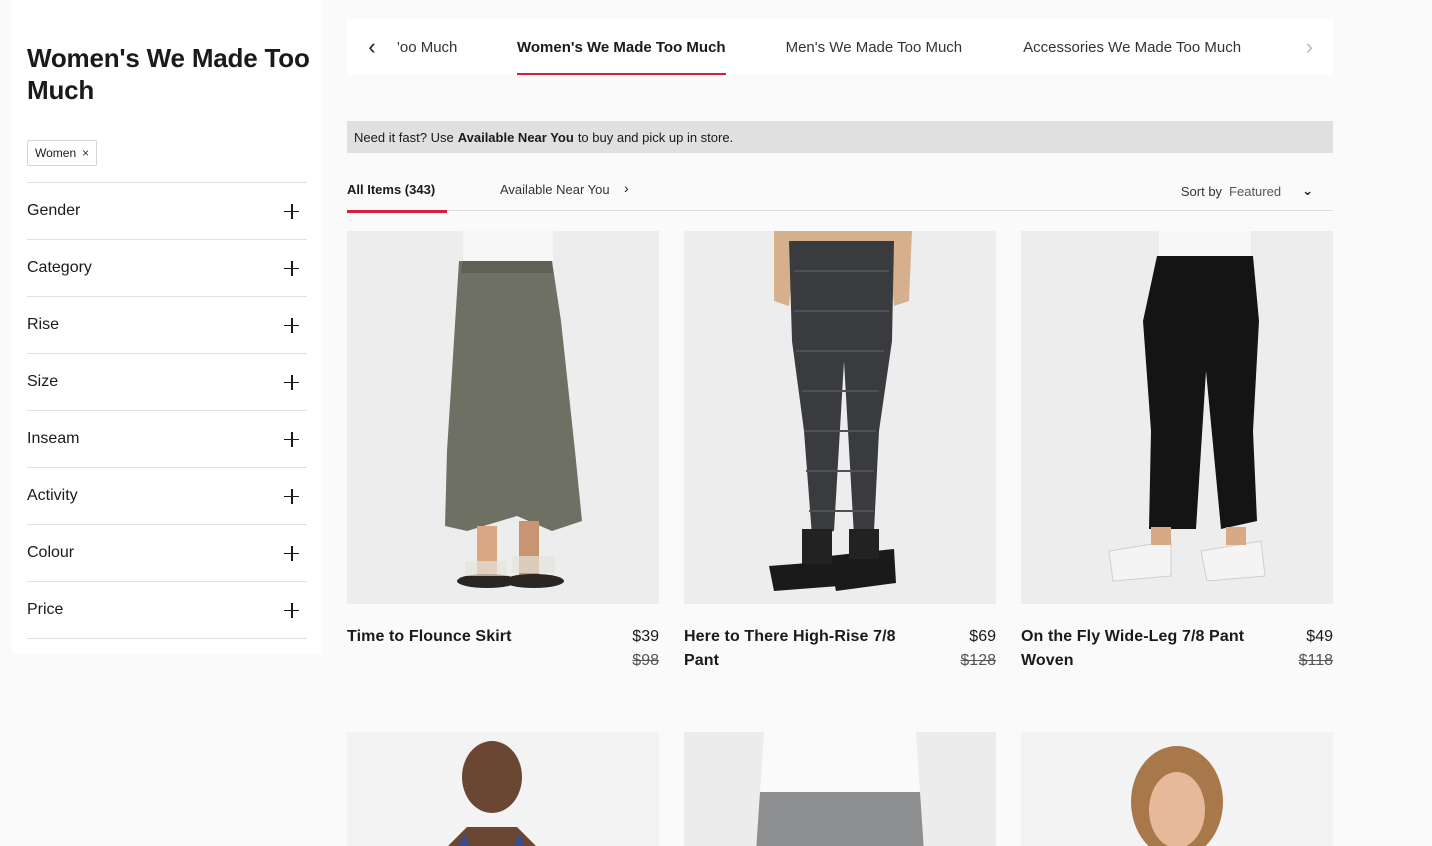  What do you see at coordinates (43, 381) in the screenshot?
I see `filter-label: Size` at bounding box center [43, 381].